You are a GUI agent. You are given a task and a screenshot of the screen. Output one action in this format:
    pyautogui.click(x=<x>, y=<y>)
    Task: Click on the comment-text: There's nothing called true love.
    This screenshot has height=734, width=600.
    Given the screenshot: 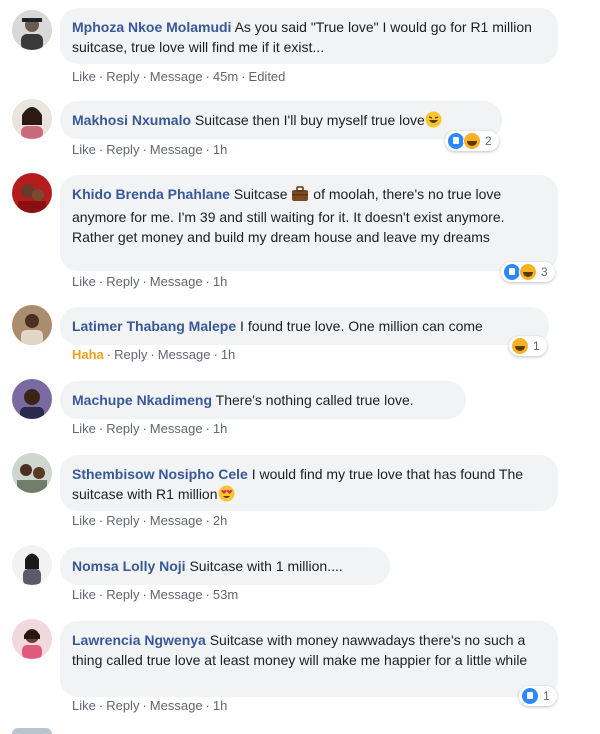 What is the action you would take?
    pyautogui.click(x=314, y=400)
    